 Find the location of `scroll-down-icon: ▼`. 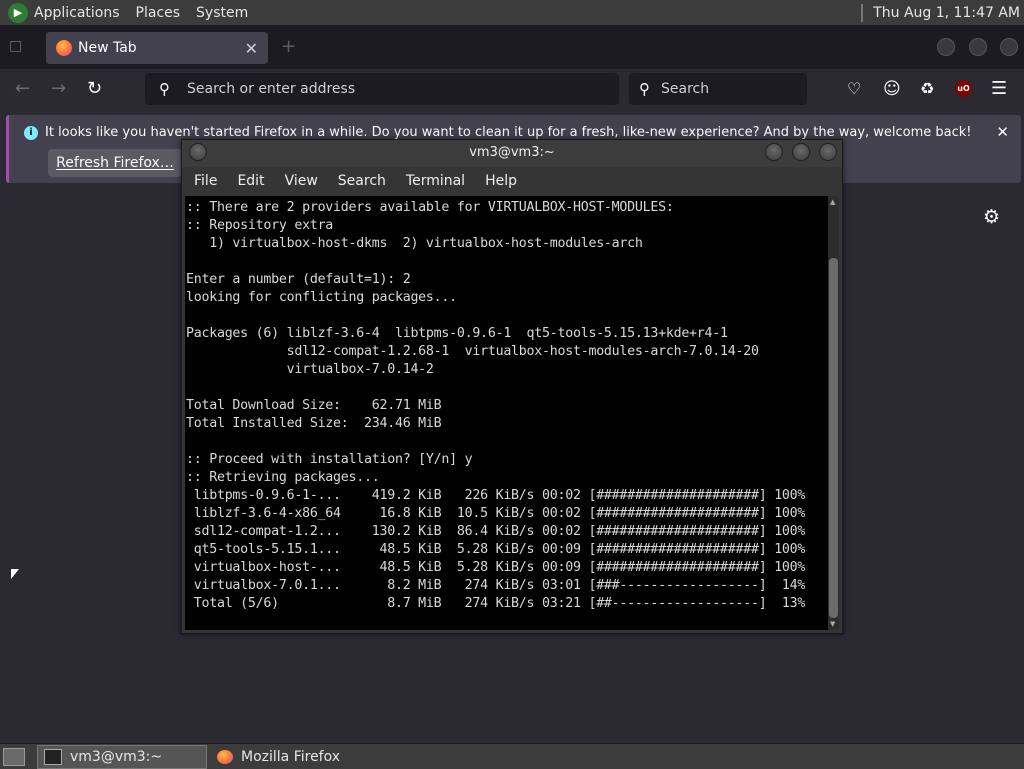

scroll-down-icon: ▼ is located at coordinates (832, 624).